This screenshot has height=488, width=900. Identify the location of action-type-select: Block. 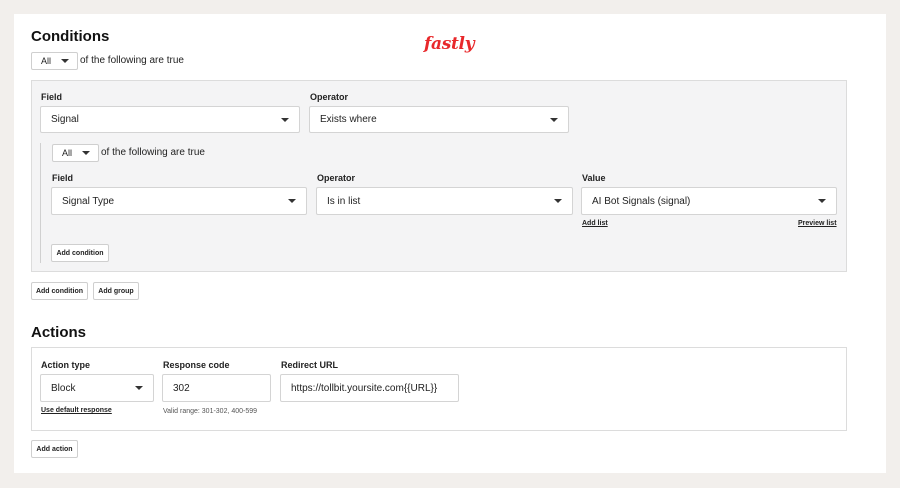
(97, 388).